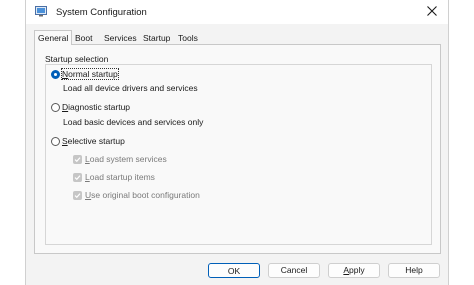 Image resolution: width=474 pixels, height=285 pixels. Describe the element at coordinates (142, 195) in the screenshot. I see `use-original-boot-config-label: Use original boot configuration` at that location.